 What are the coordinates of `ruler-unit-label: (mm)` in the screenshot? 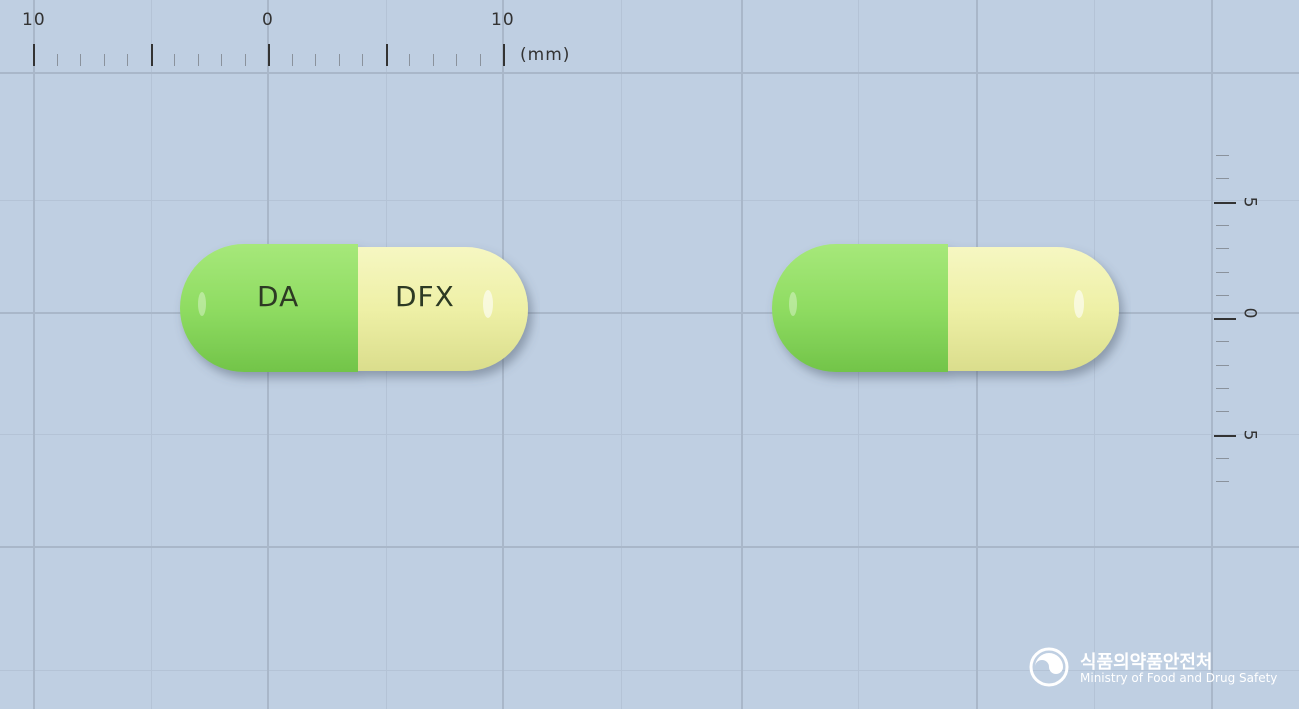 It's located at (545, 55).